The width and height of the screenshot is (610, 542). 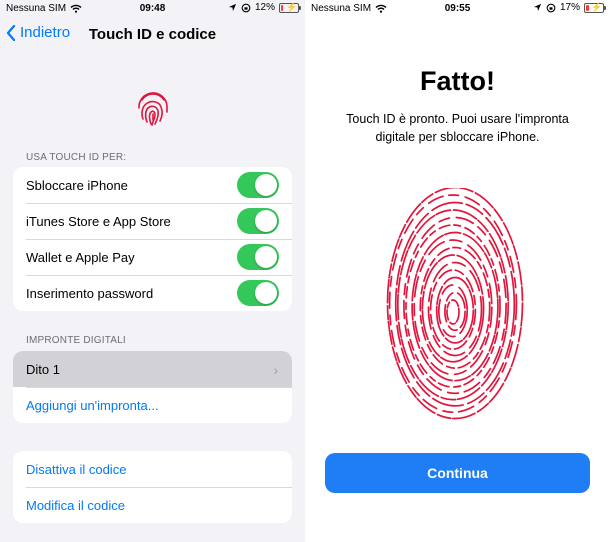 I want to click on option-label: Wallet e Apple Pay, so click(x=80, y=257).